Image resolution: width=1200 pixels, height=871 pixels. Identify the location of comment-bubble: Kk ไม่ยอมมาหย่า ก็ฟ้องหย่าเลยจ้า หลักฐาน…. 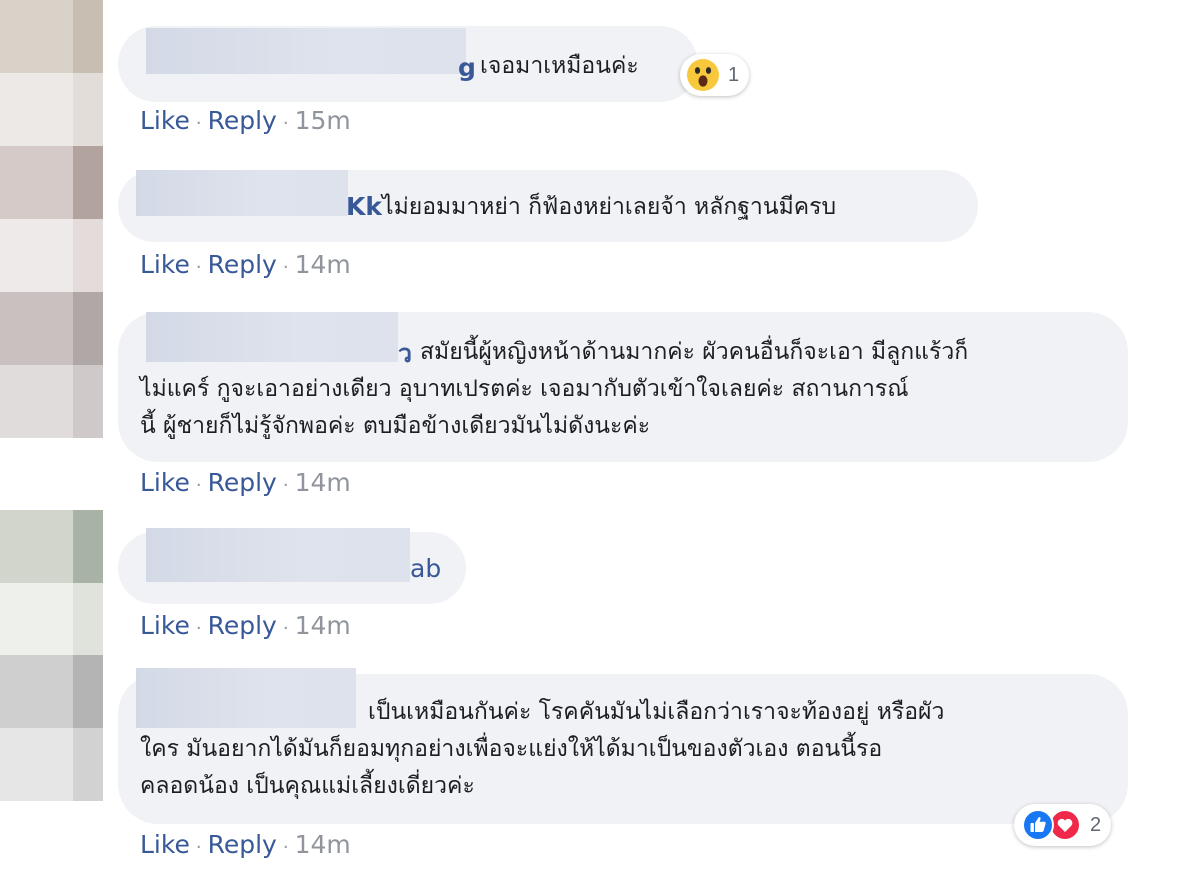
(548, 206).